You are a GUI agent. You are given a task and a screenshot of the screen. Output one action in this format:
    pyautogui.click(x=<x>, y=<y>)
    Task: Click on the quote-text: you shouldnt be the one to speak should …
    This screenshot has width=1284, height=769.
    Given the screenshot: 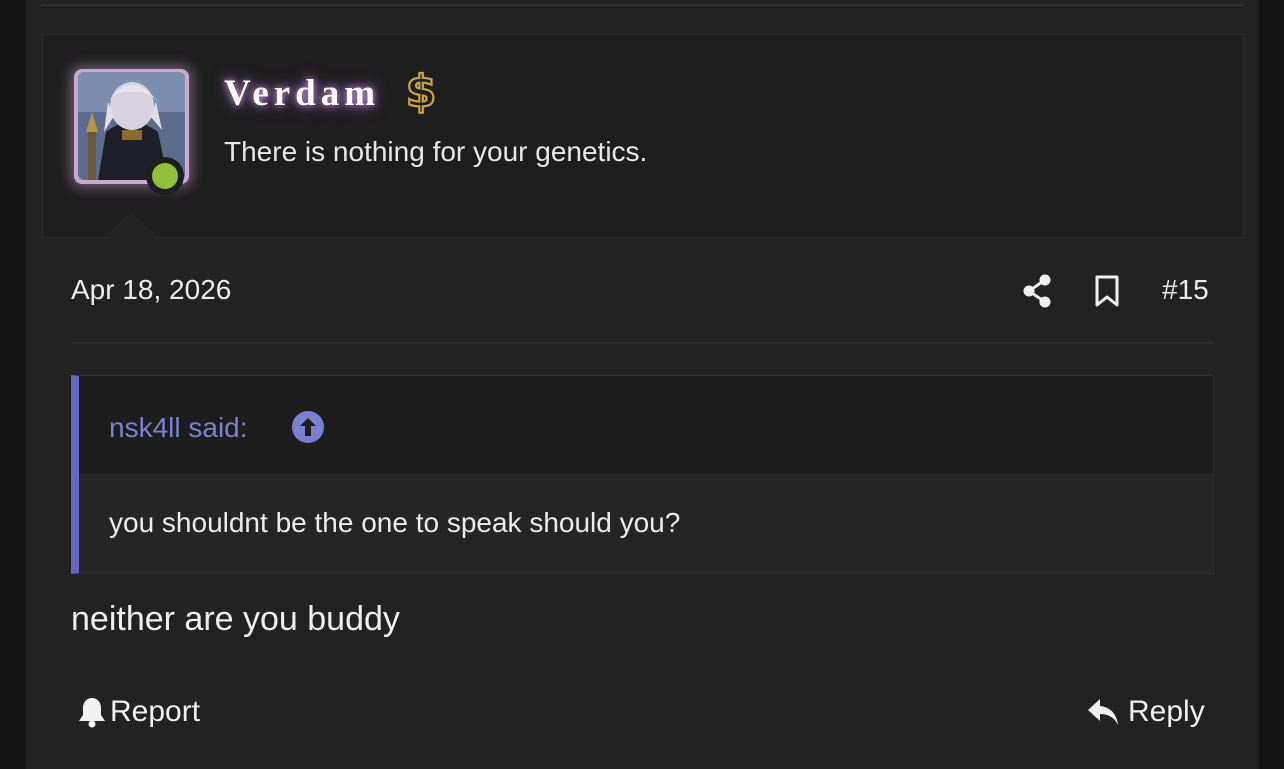 What is the action you would take?
    pyautogui.click(x=395, y=522)
    